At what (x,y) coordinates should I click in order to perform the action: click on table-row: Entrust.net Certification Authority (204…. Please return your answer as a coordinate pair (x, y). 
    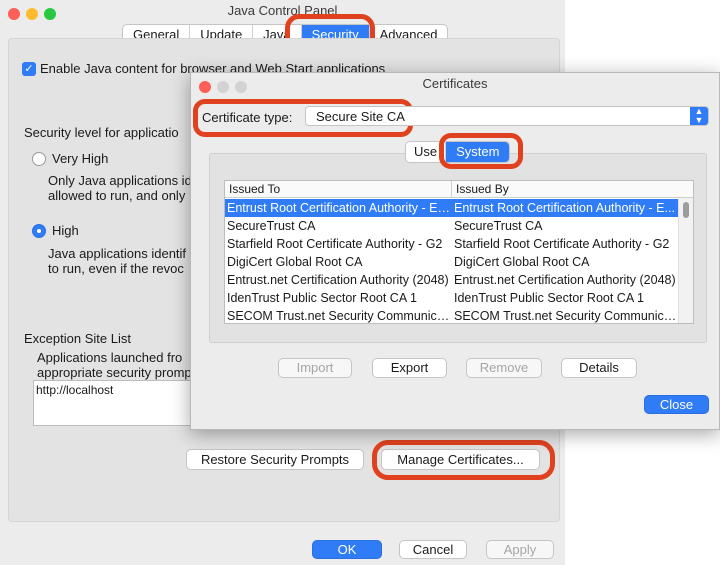
    Looking at the image, I should click on (452, 280).